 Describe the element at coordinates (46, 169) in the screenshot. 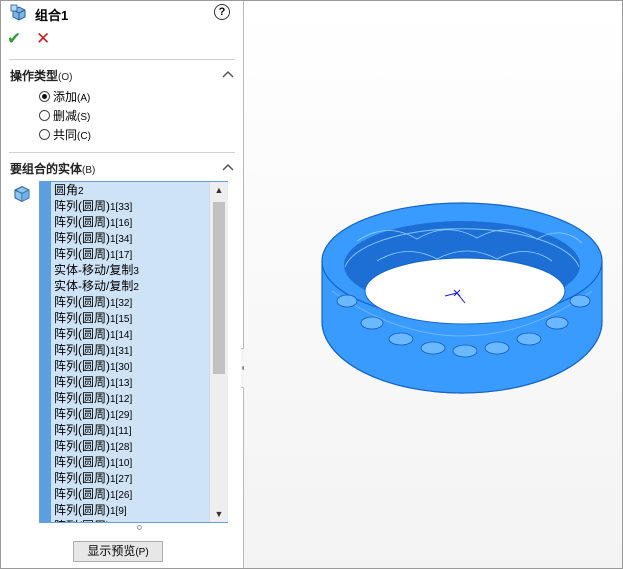

I see `bodies-title: 要组合的实体` at that location.